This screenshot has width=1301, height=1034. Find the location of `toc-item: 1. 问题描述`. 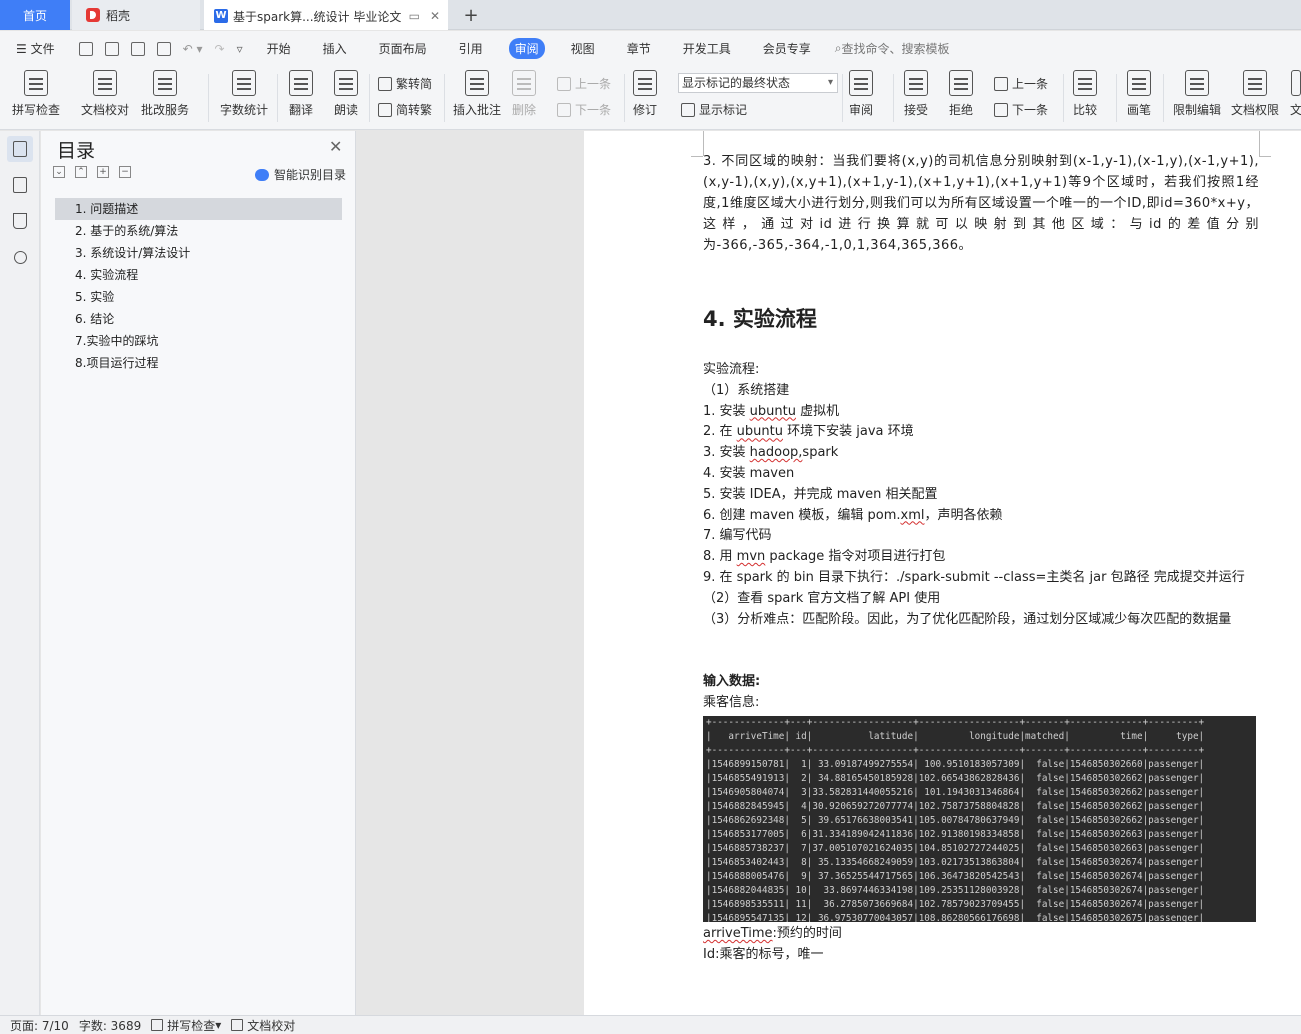

toc-item: 1. 问题描述 is located at coordinates (198, 209).